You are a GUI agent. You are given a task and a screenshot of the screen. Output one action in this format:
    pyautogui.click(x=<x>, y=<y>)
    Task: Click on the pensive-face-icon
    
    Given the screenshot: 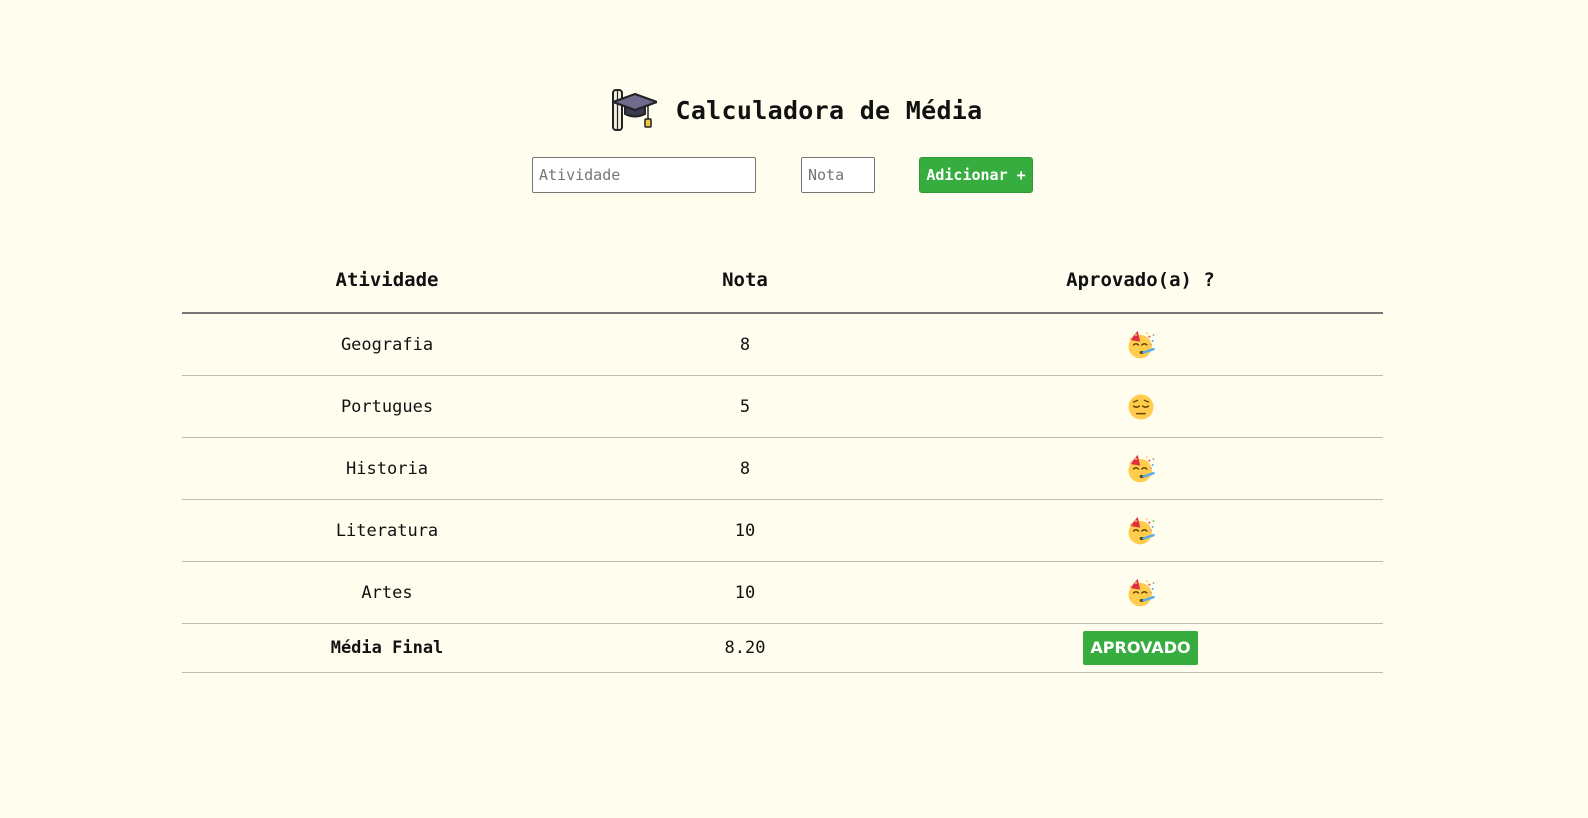 What is the action you would take?
    pyautogui.click(x=1141, y=407)
    